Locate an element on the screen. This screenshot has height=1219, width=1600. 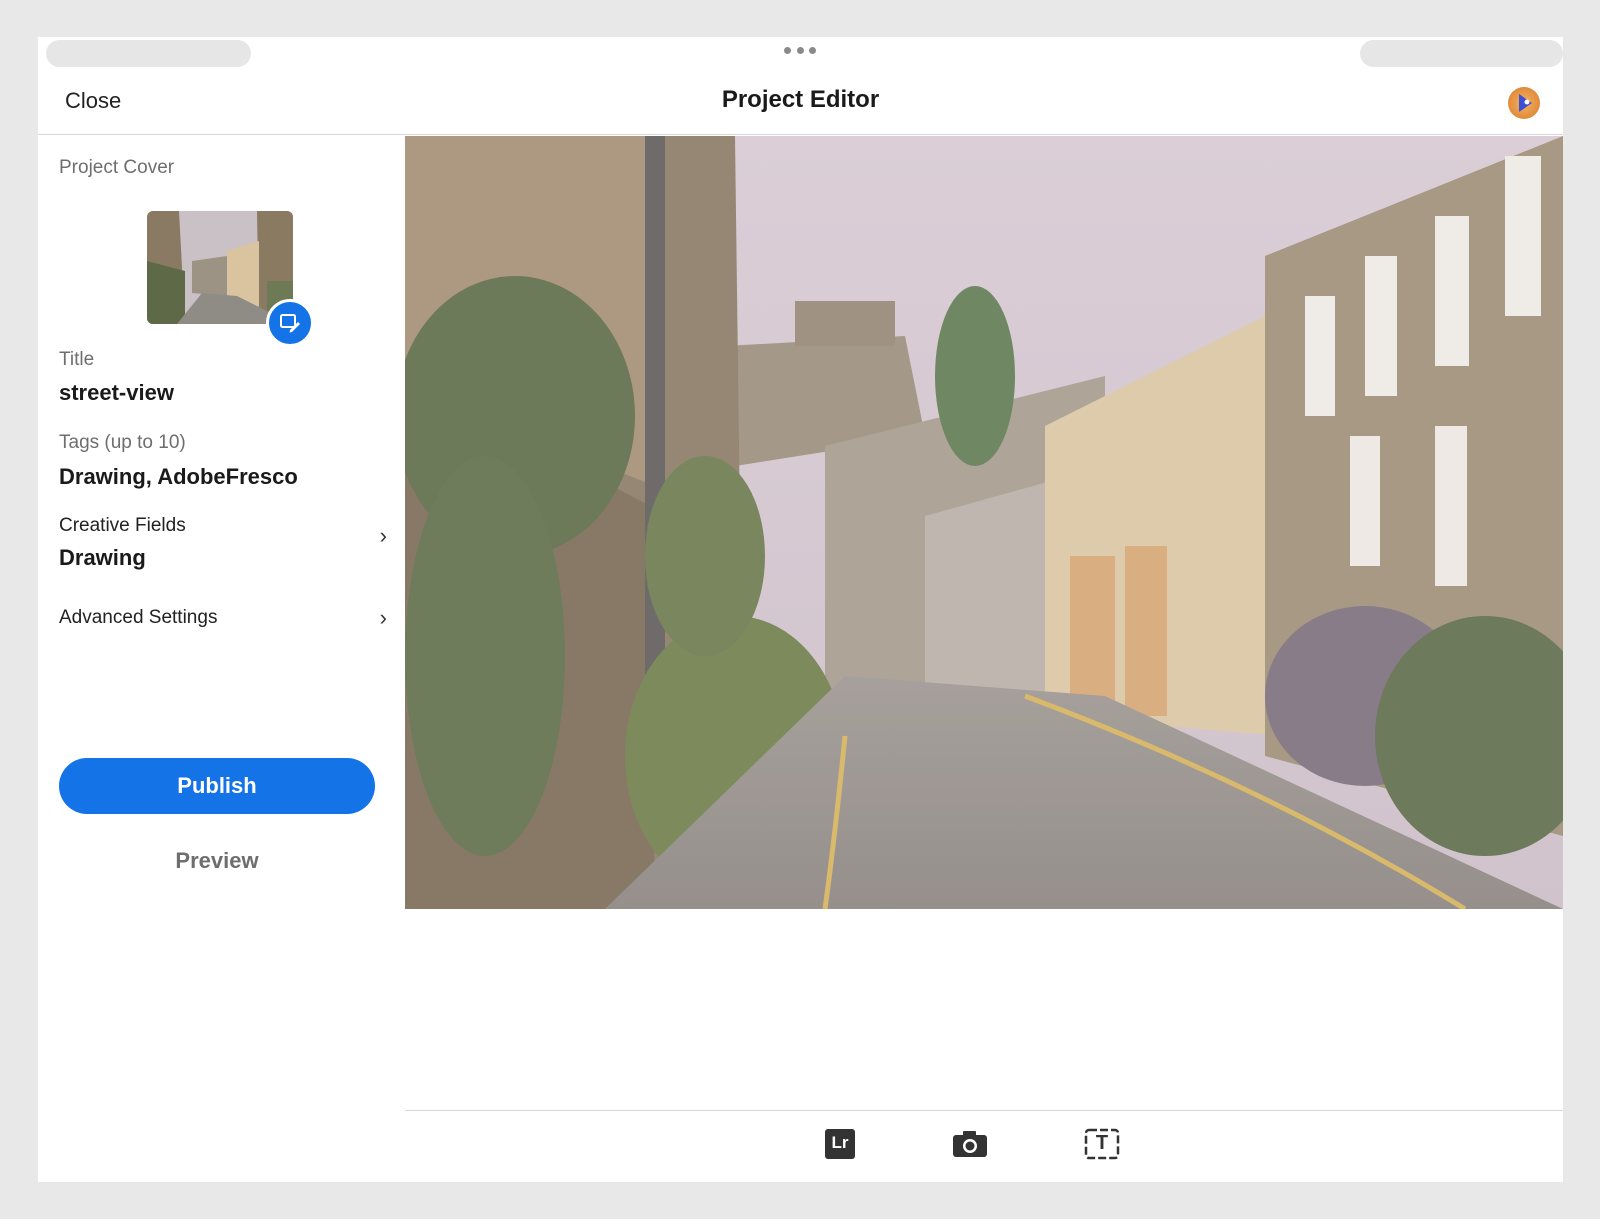
header-bar: Close Project Editor is located at coordinates (800, 104).